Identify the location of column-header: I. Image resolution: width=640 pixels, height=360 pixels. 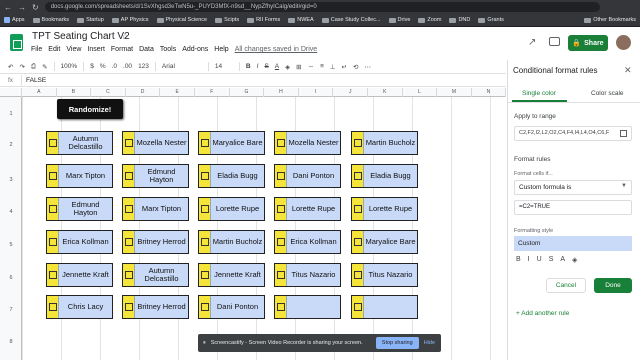
(316, 92).